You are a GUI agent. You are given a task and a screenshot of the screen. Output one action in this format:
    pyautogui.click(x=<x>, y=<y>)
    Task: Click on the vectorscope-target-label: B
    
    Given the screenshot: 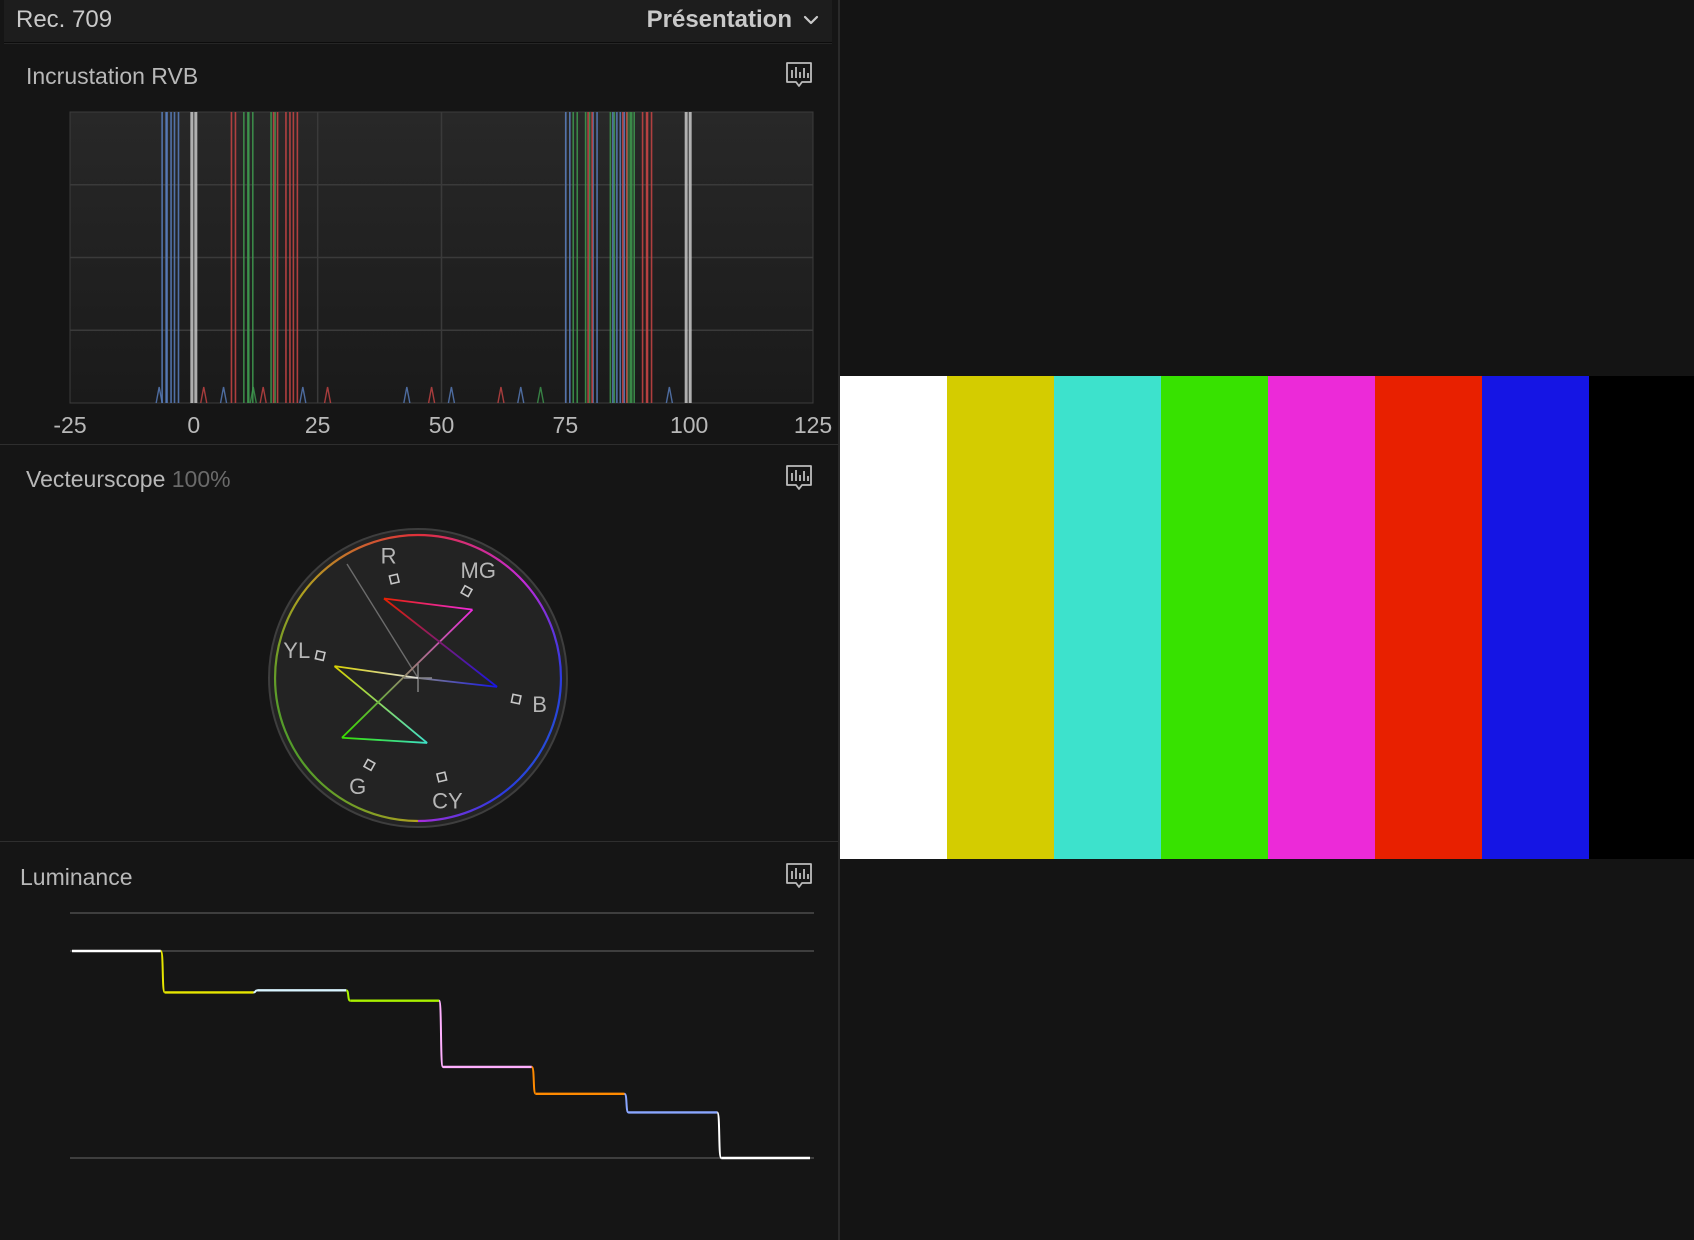 What is the action you would take?
    pyautogui.click(x=539, y=704)
    